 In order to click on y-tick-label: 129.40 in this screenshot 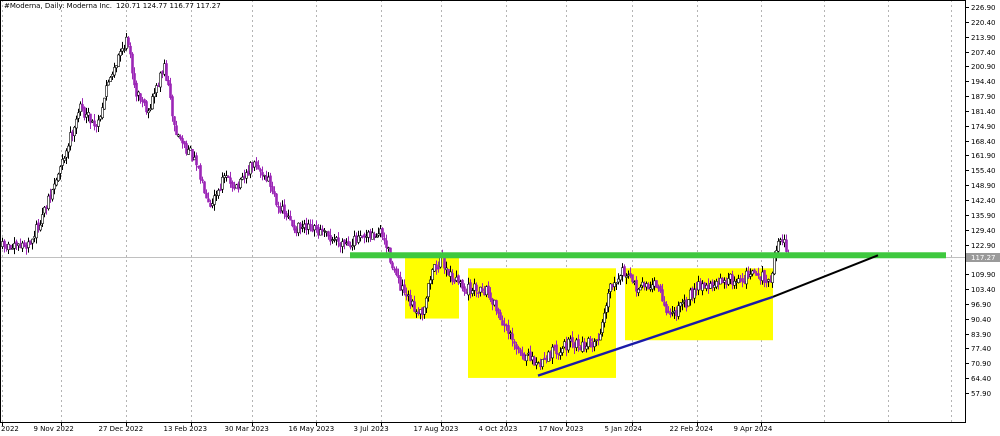, I will do `click(983, 231)`.